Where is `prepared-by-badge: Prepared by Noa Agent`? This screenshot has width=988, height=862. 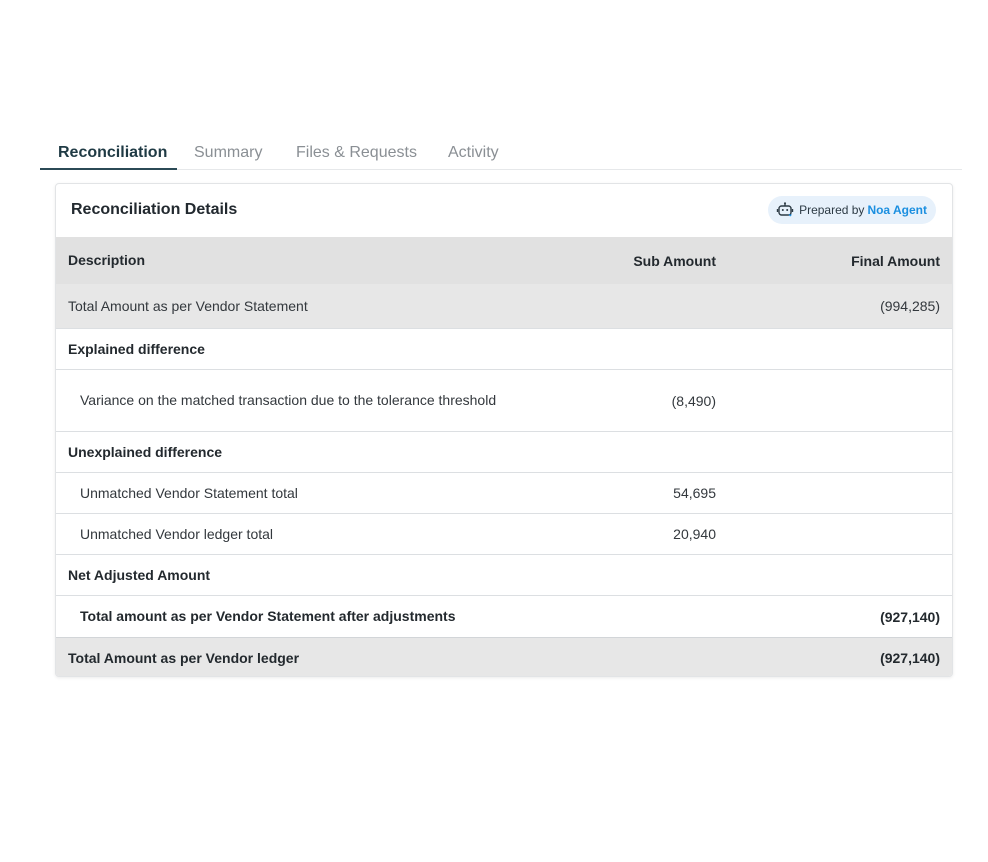 prepared-by-badge: Prepared by Noa Agent is located at coordinates (852, 210).